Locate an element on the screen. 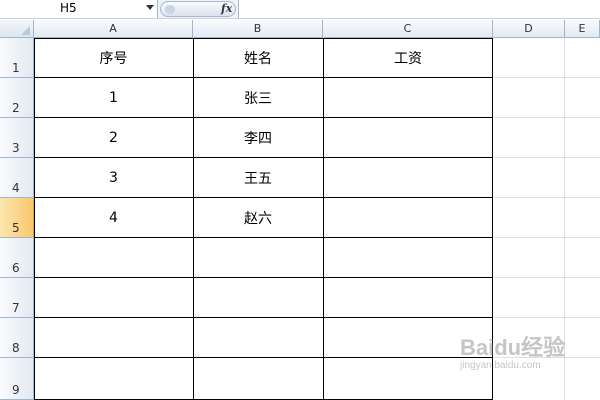  cell-a6 is located at coordinates (113, 258).